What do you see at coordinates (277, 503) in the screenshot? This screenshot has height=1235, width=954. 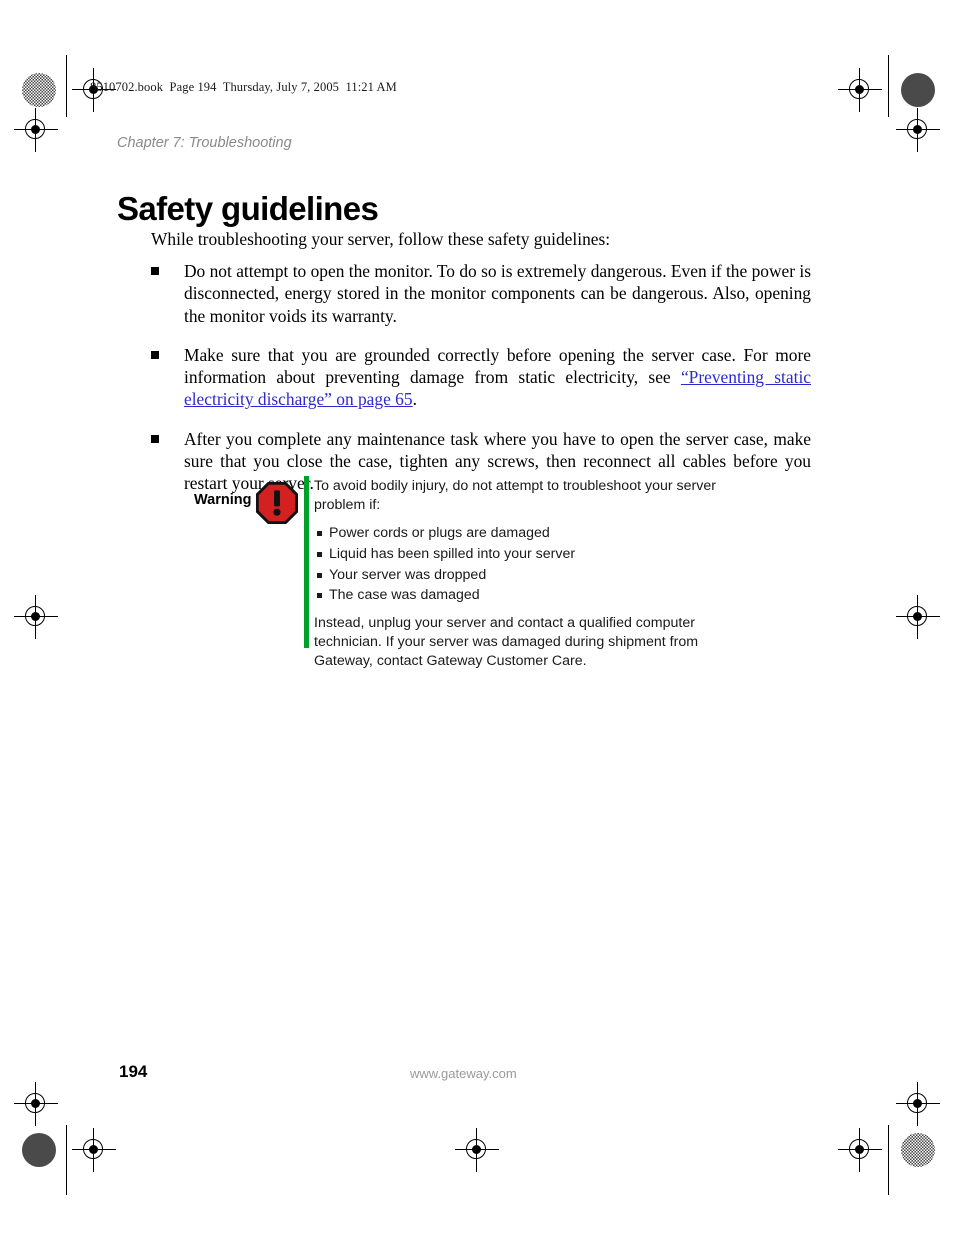 I see `warning-octagon-exclamation-icon` at bounding box center [277, 503].